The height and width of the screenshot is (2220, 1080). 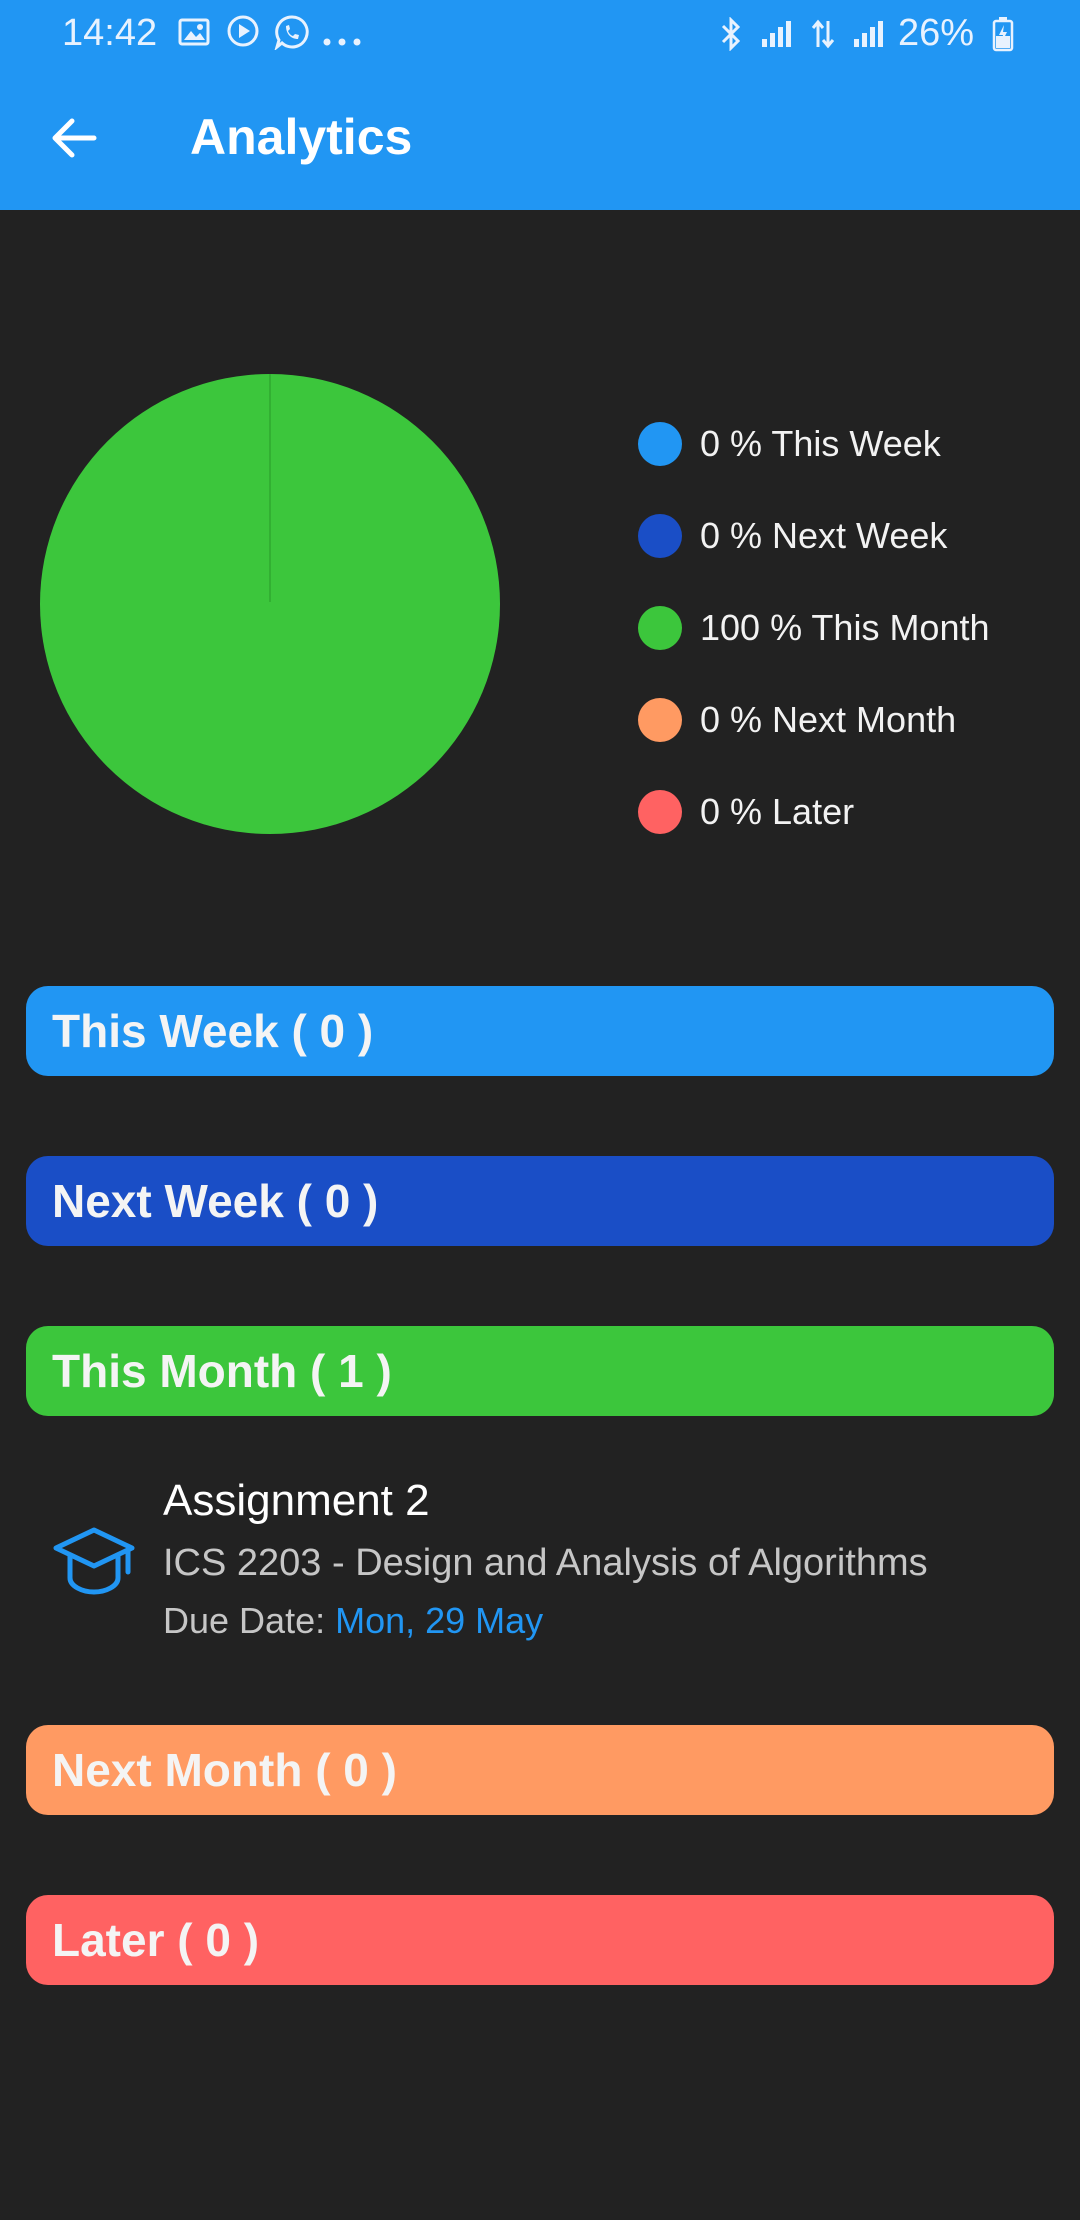 What do you see at coordinates (540, 1031) in the screenshot?
I see `section-this-week: This Week ( 0 )` at bounding box center [540, 1031].